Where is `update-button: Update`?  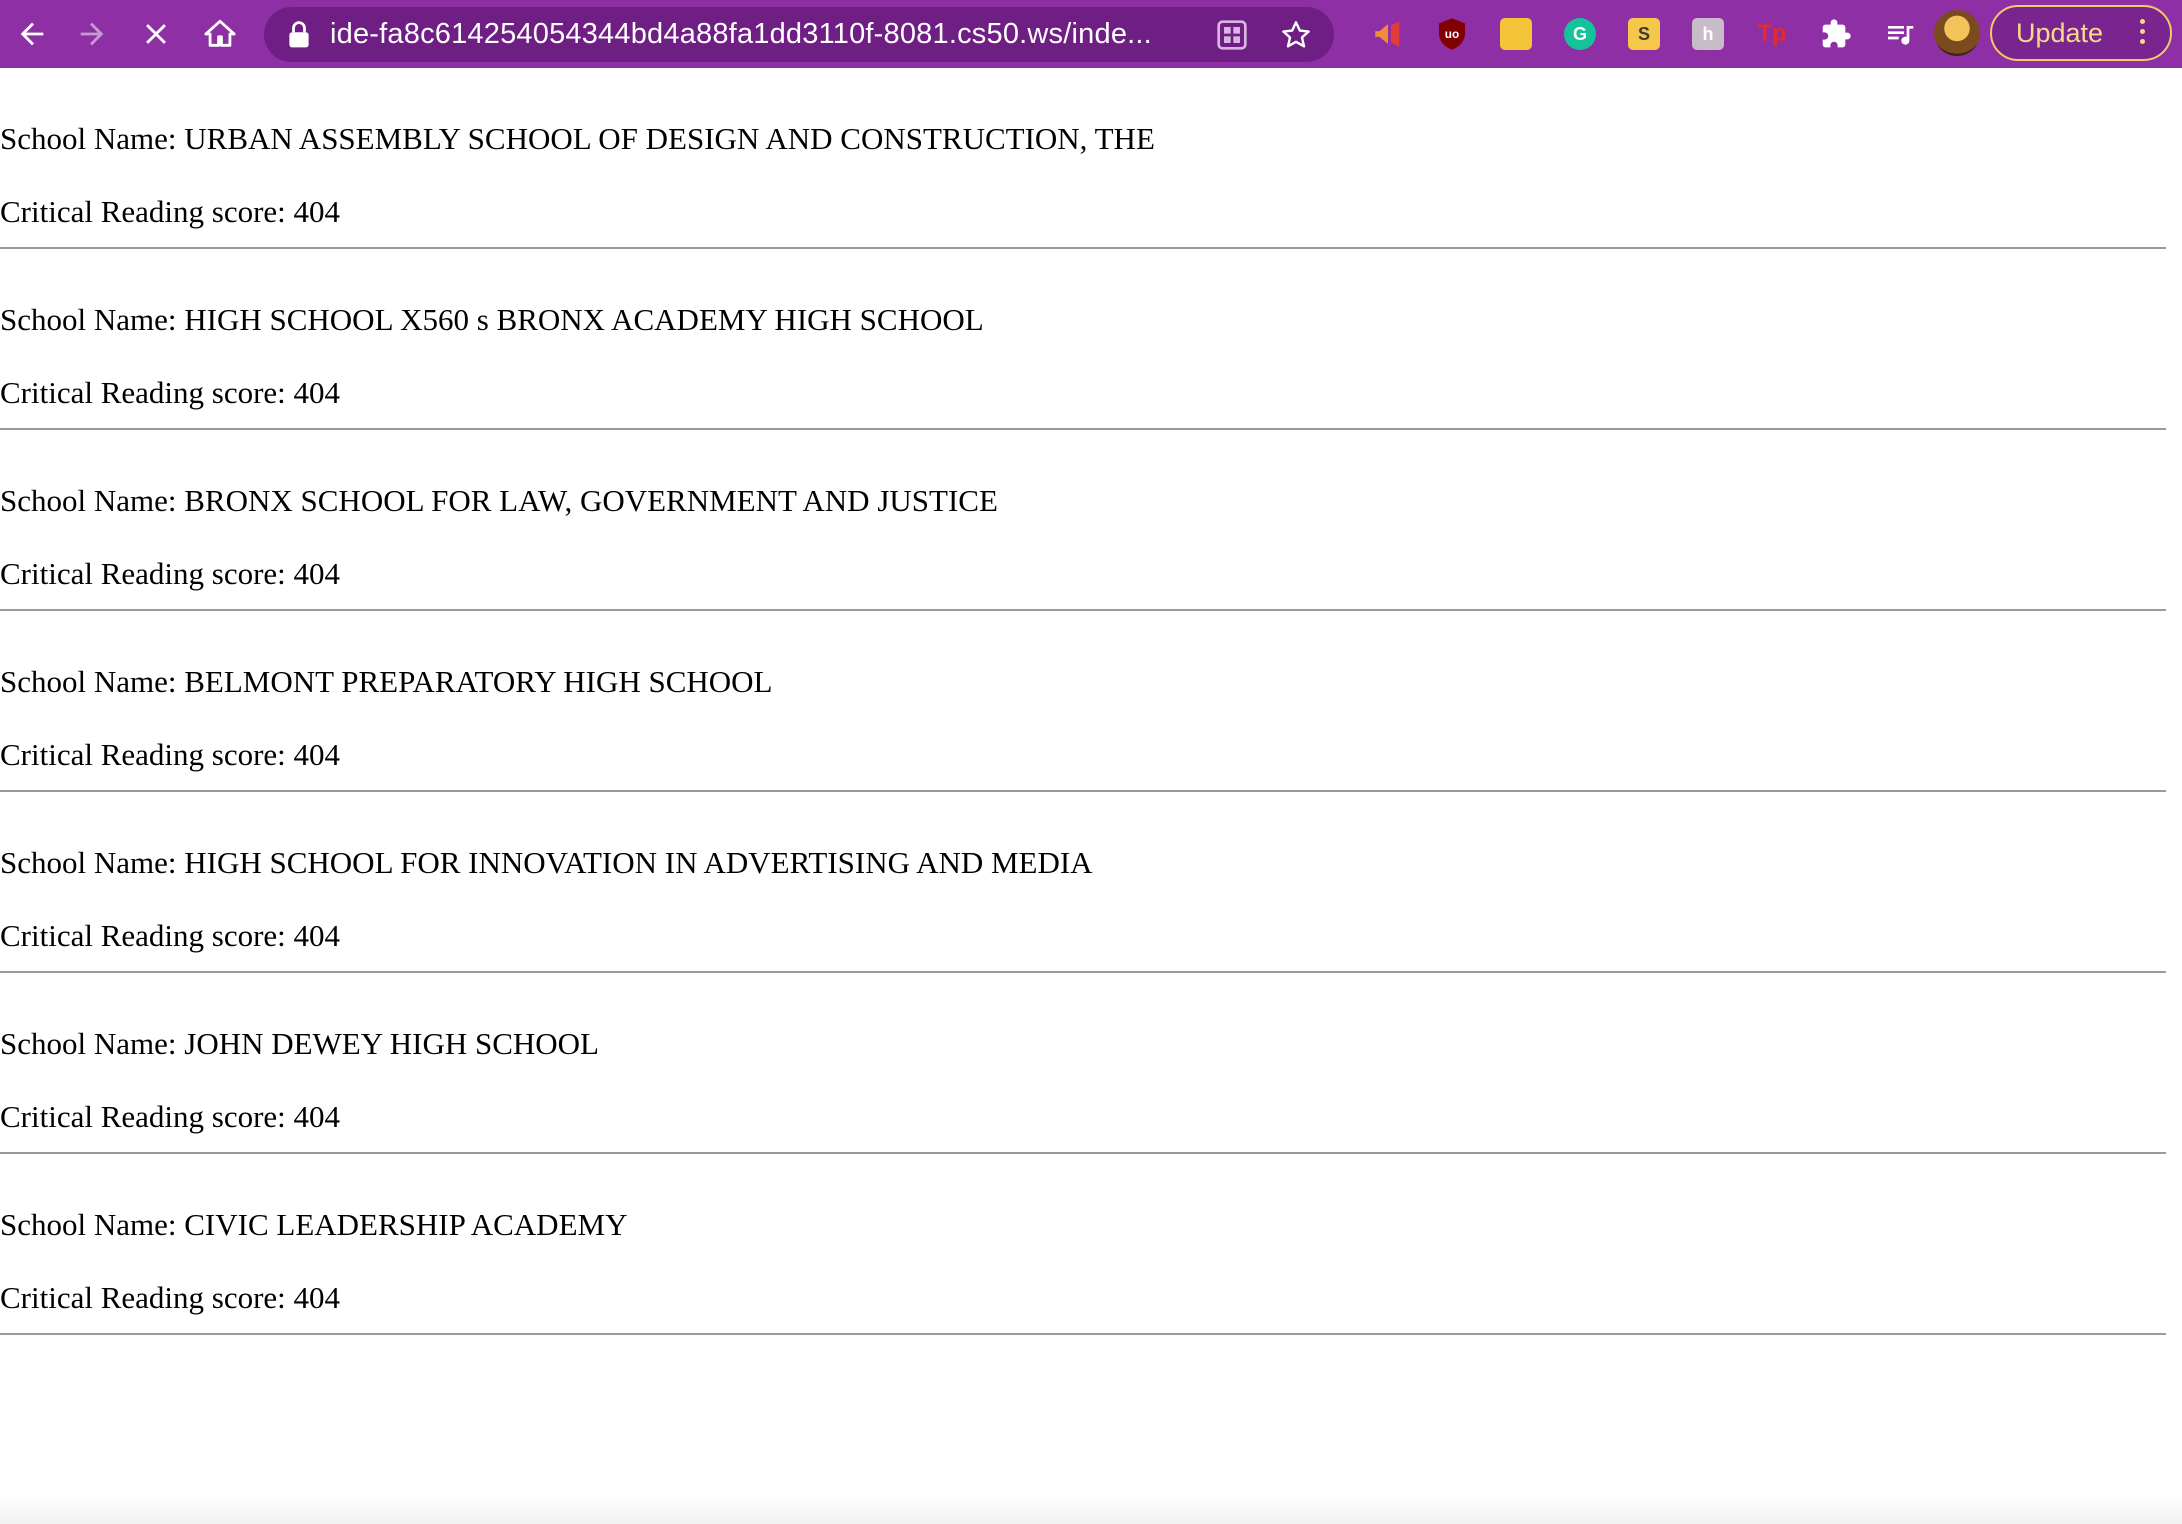
update-button: Update is located at coordinates (2081, 33).